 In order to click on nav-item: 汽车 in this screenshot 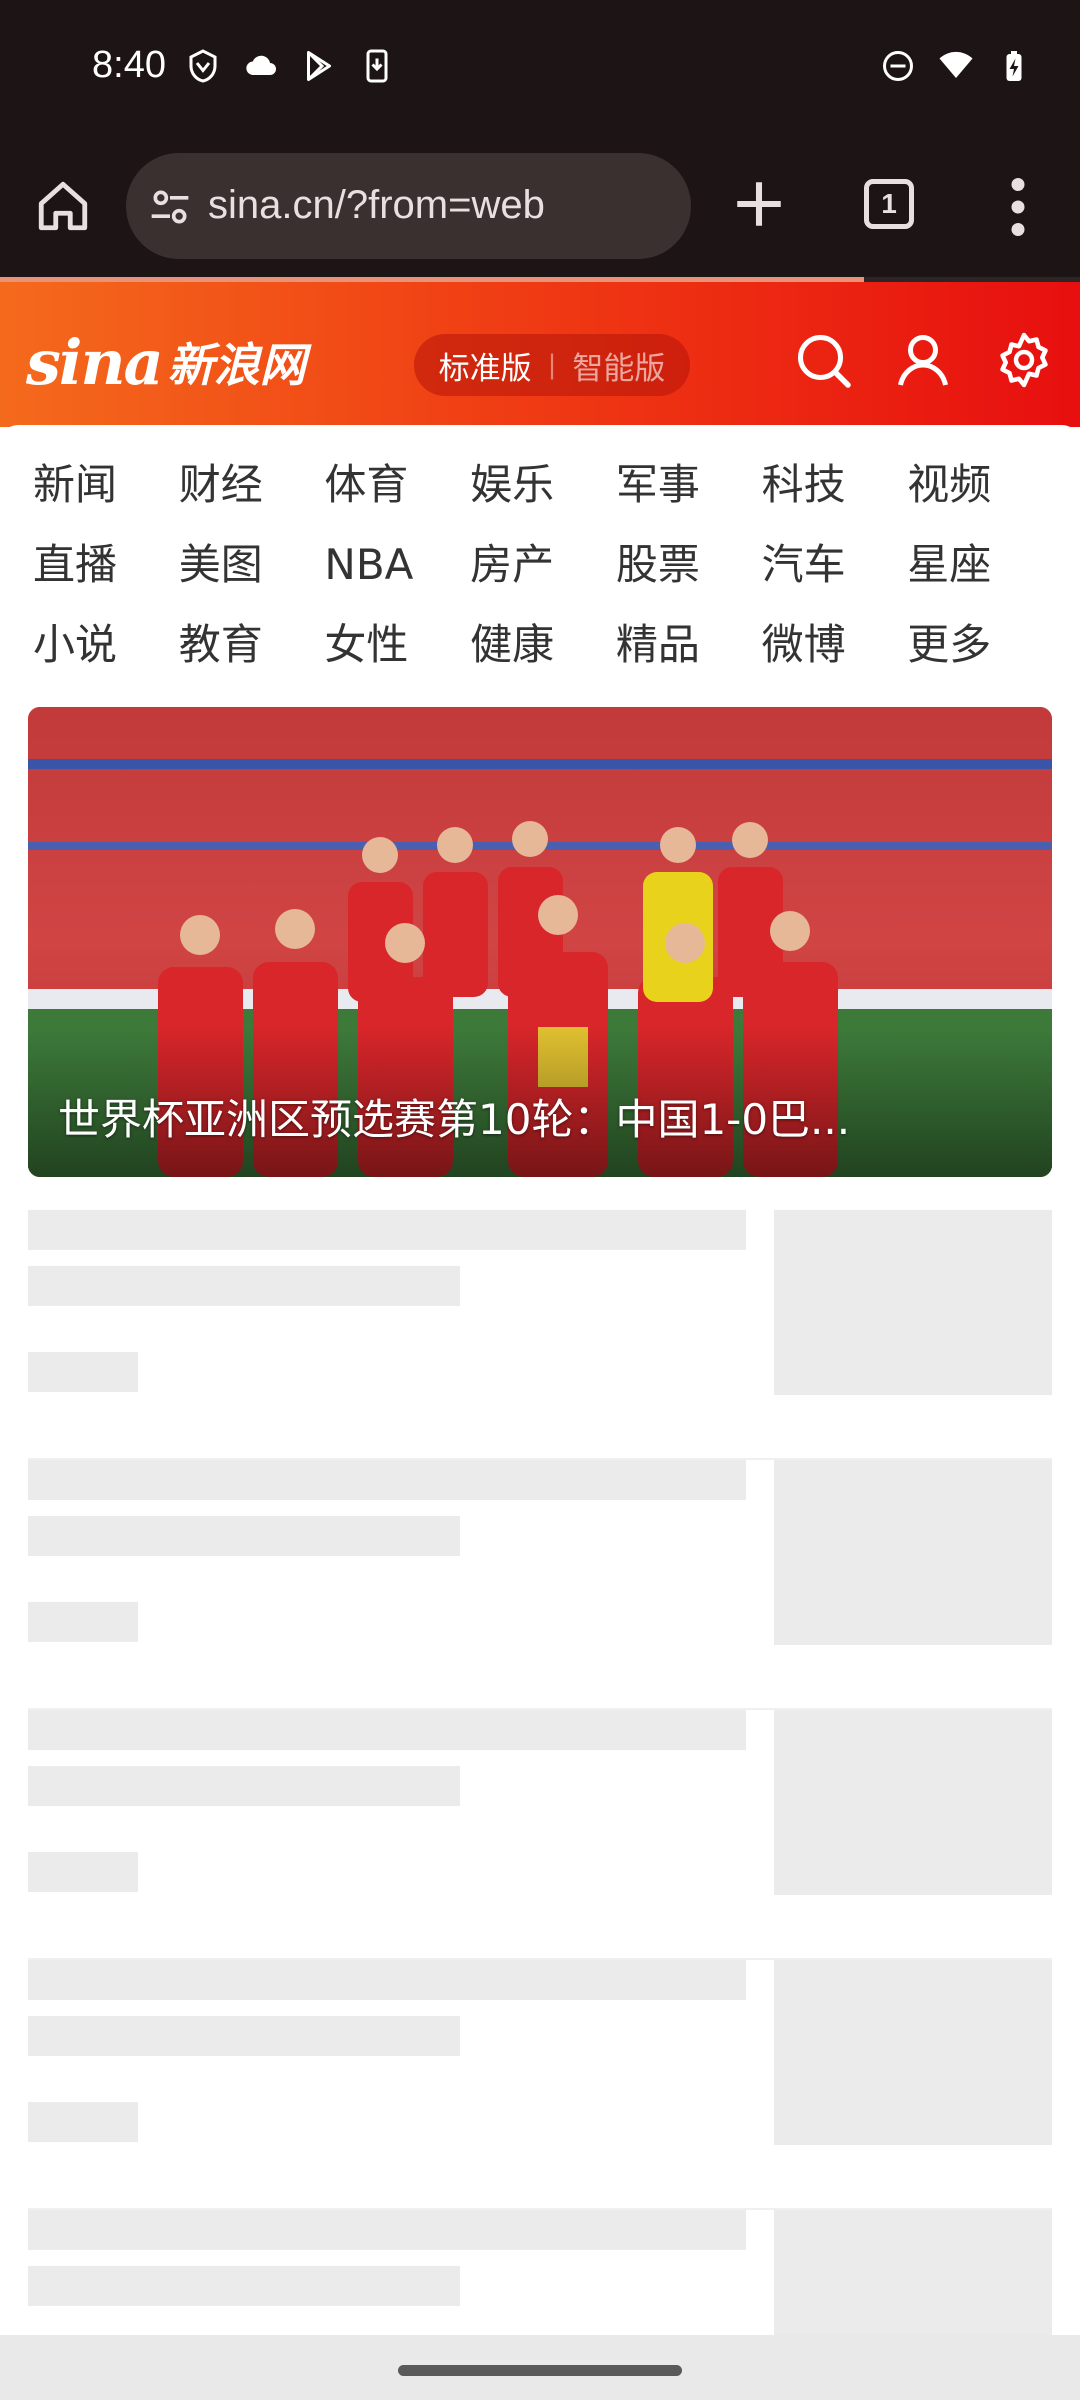, I will do `click(835, 565)`.